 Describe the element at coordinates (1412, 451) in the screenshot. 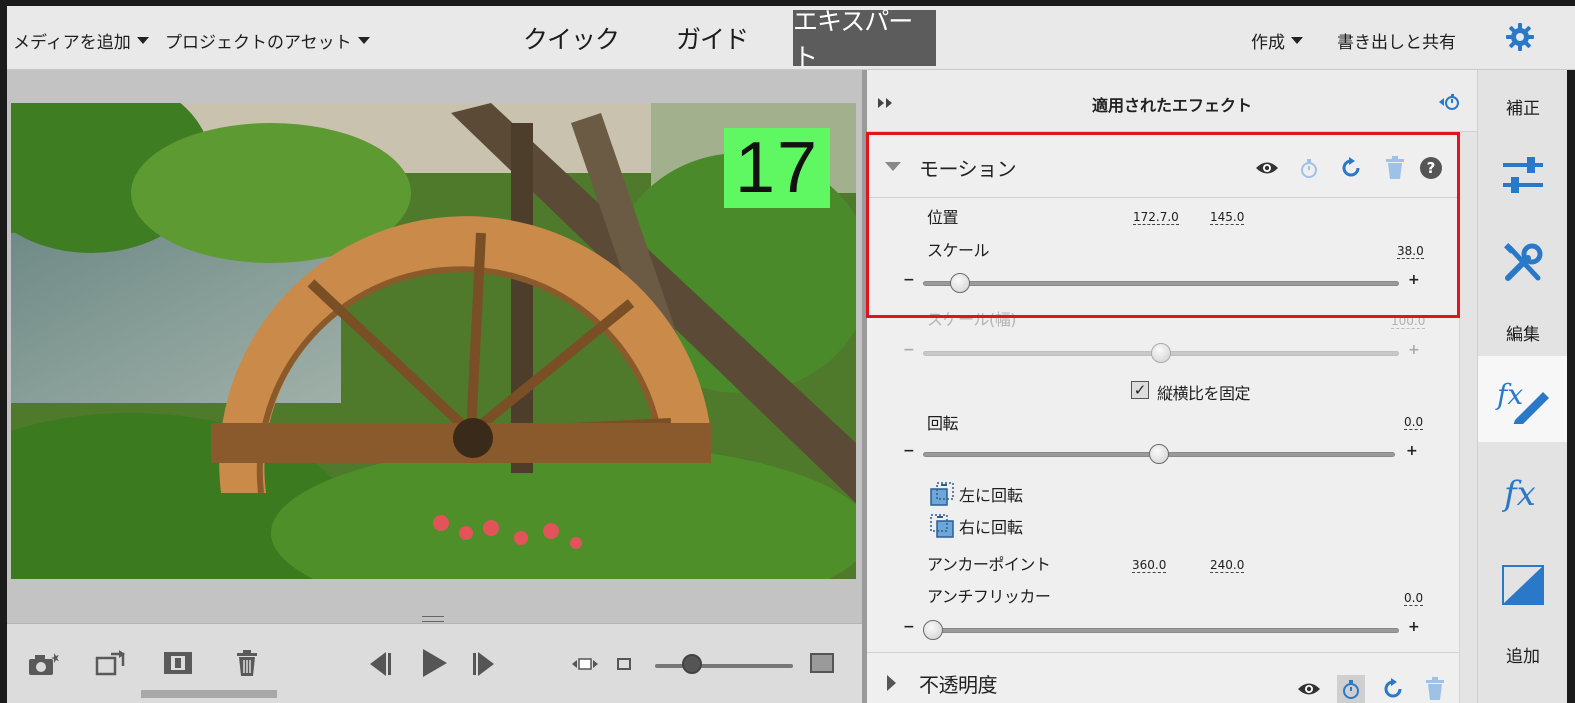

I see `rotation-plus: +` at that location.